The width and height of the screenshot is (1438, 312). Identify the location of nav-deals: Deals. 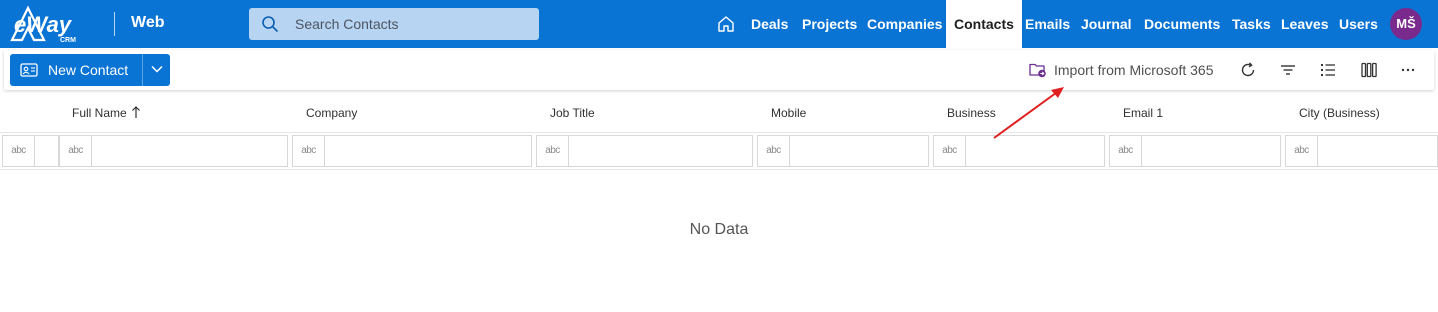
(769, 24).